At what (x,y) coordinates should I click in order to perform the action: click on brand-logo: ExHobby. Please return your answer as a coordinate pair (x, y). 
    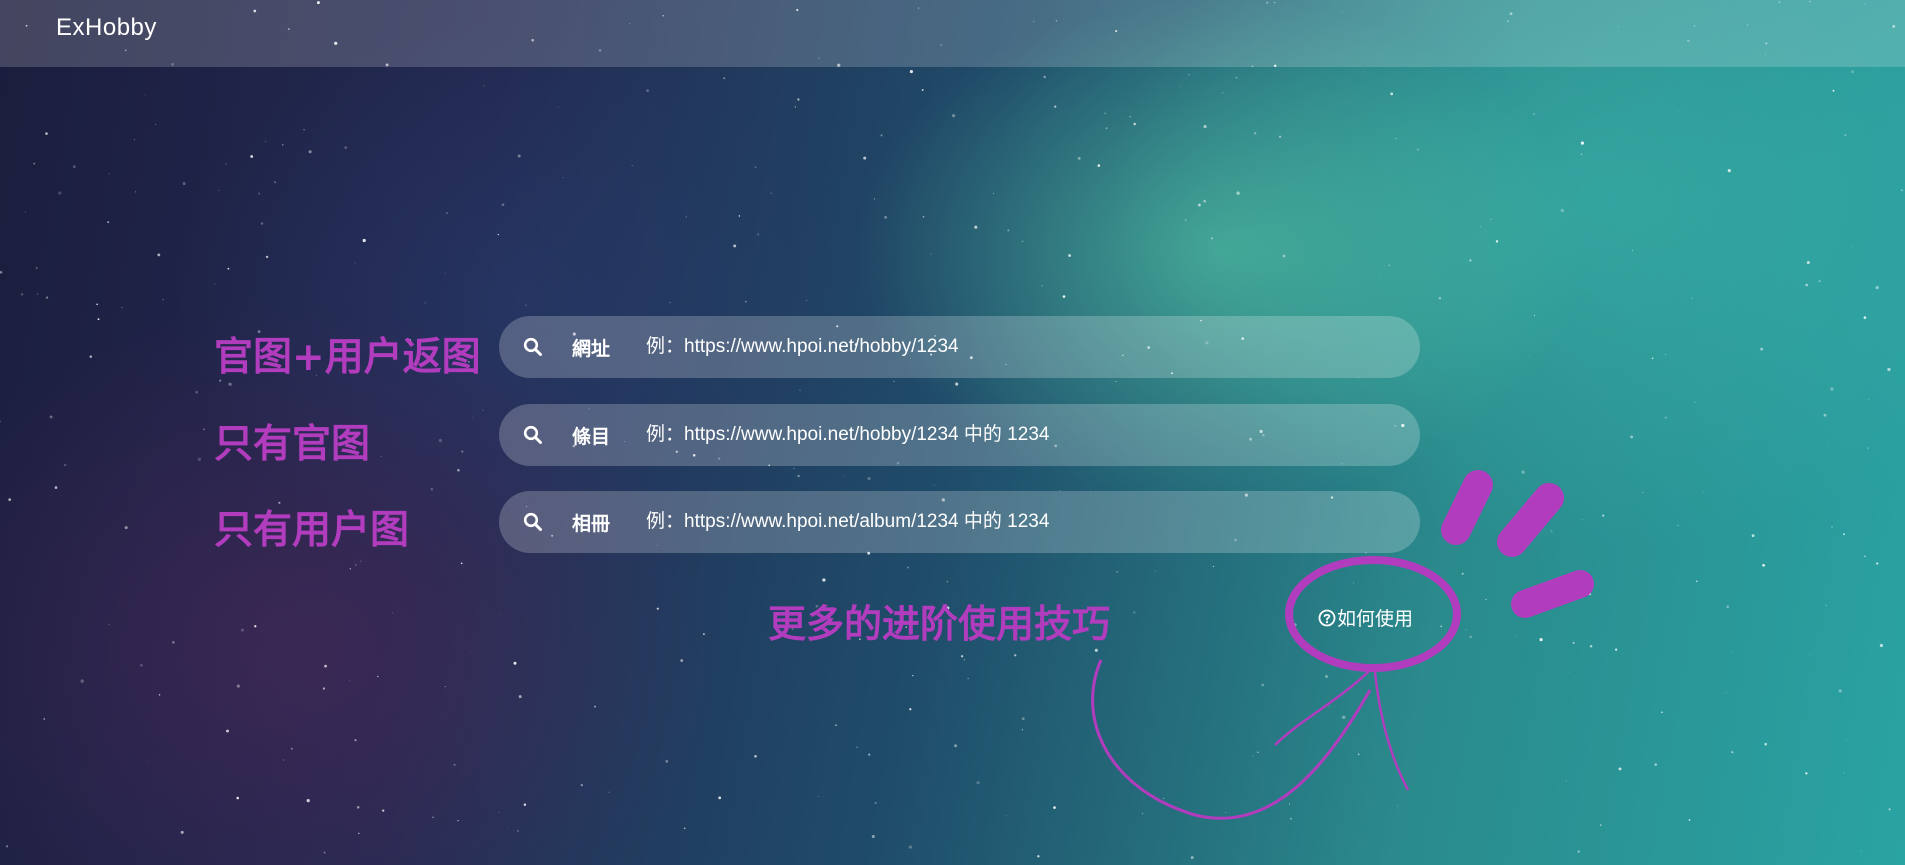
    Looking at the image, I should click on (106, 28).